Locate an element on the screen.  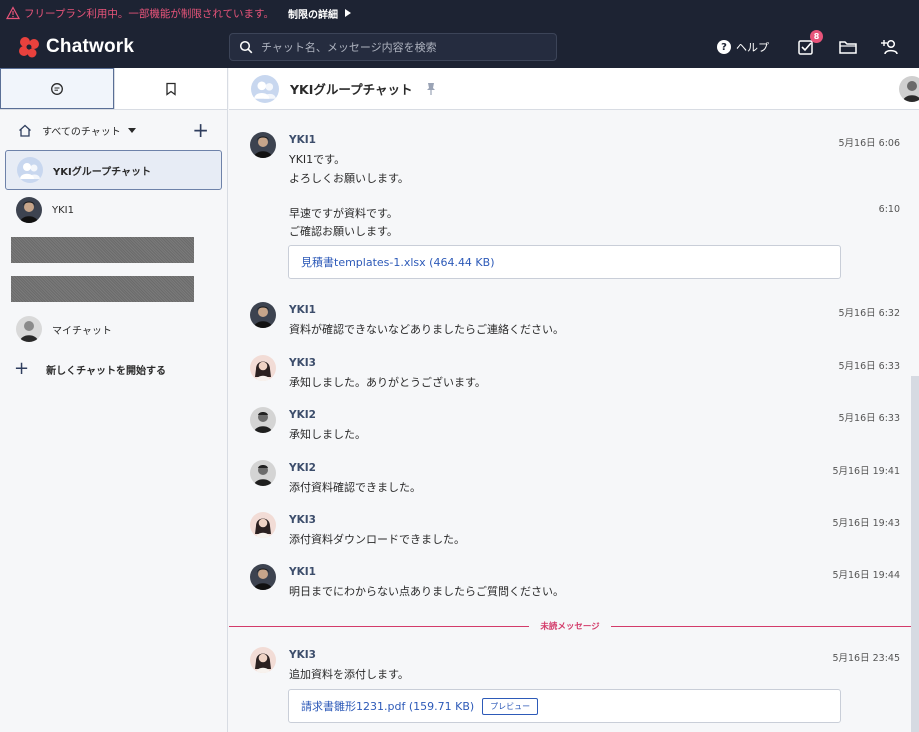
tab-chats is located at coordinates (57, 88).